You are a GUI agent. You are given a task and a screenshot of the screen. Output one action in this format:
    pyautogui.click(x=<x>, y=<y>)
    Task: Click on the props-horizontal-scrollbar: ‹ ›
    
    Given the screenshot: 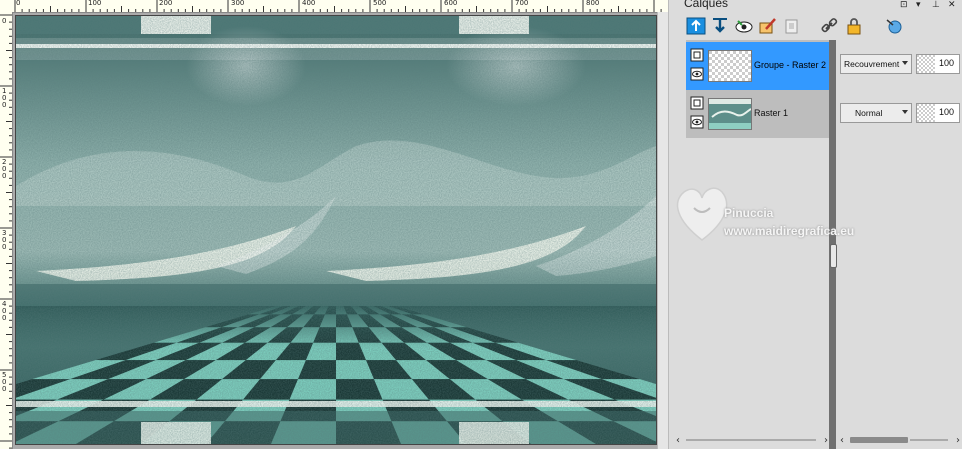 What is the action you would take?
    pyautogui.click(x=900, y=441)
    